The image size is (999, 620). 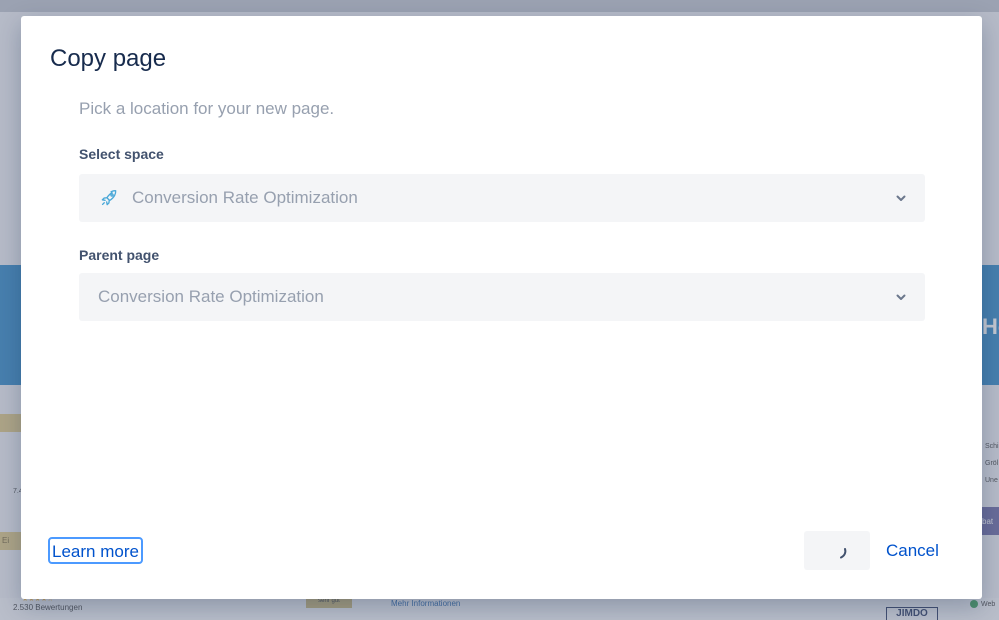 I want to click on cancel-button: Cancel, so click(x=912, y=551).